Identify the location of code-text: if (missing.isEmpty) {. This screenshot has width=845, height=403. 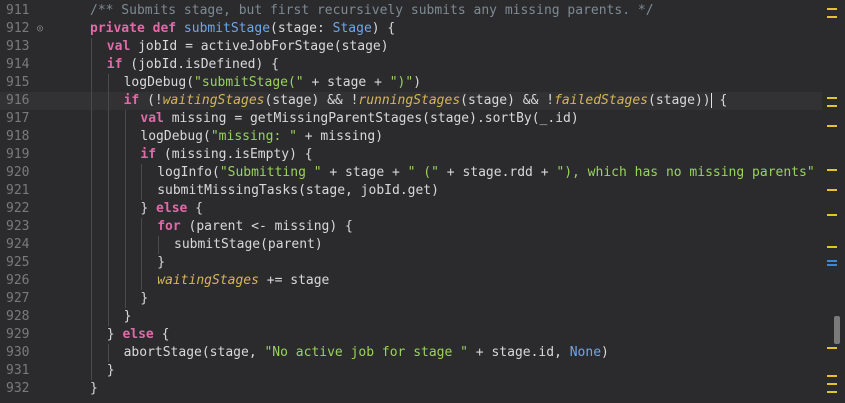
(226, 155).